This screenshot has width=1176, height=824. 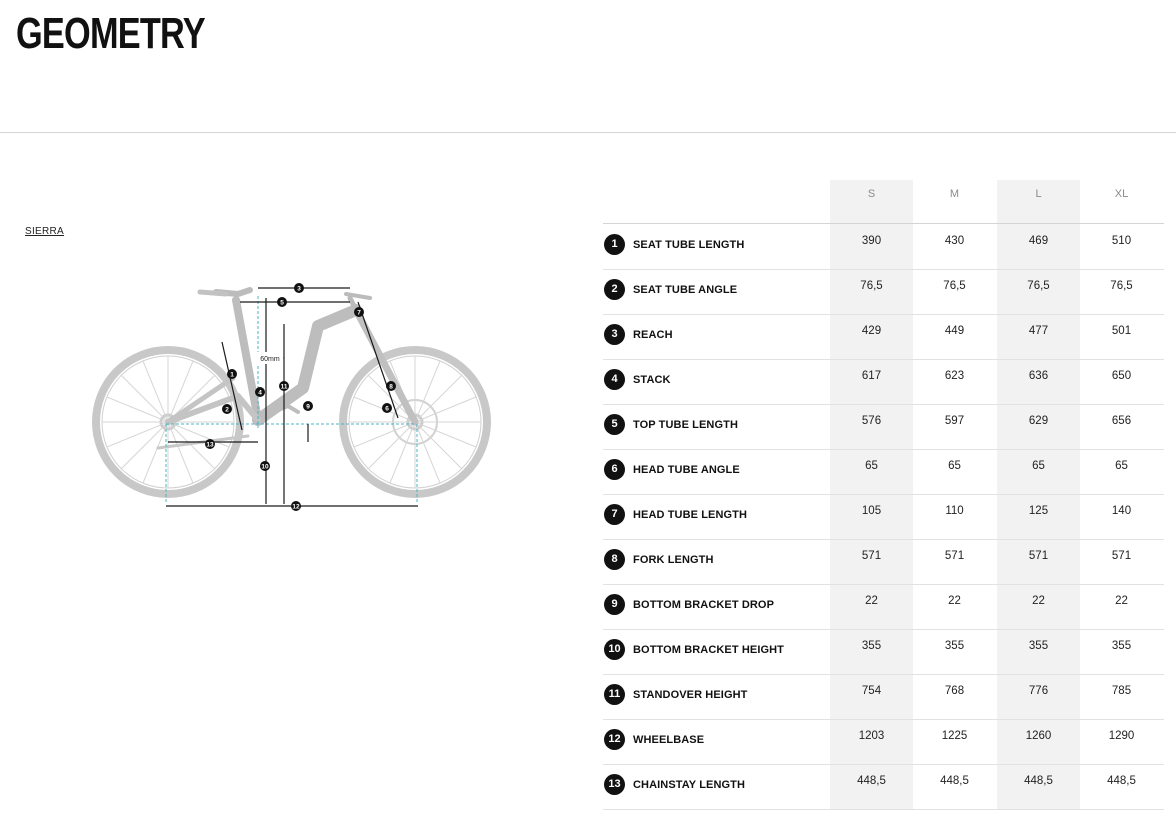 What do you see at coordinates (1038, 511) in the screenshot?
I see `value-l: 125` at bounding box center [1038, 511].